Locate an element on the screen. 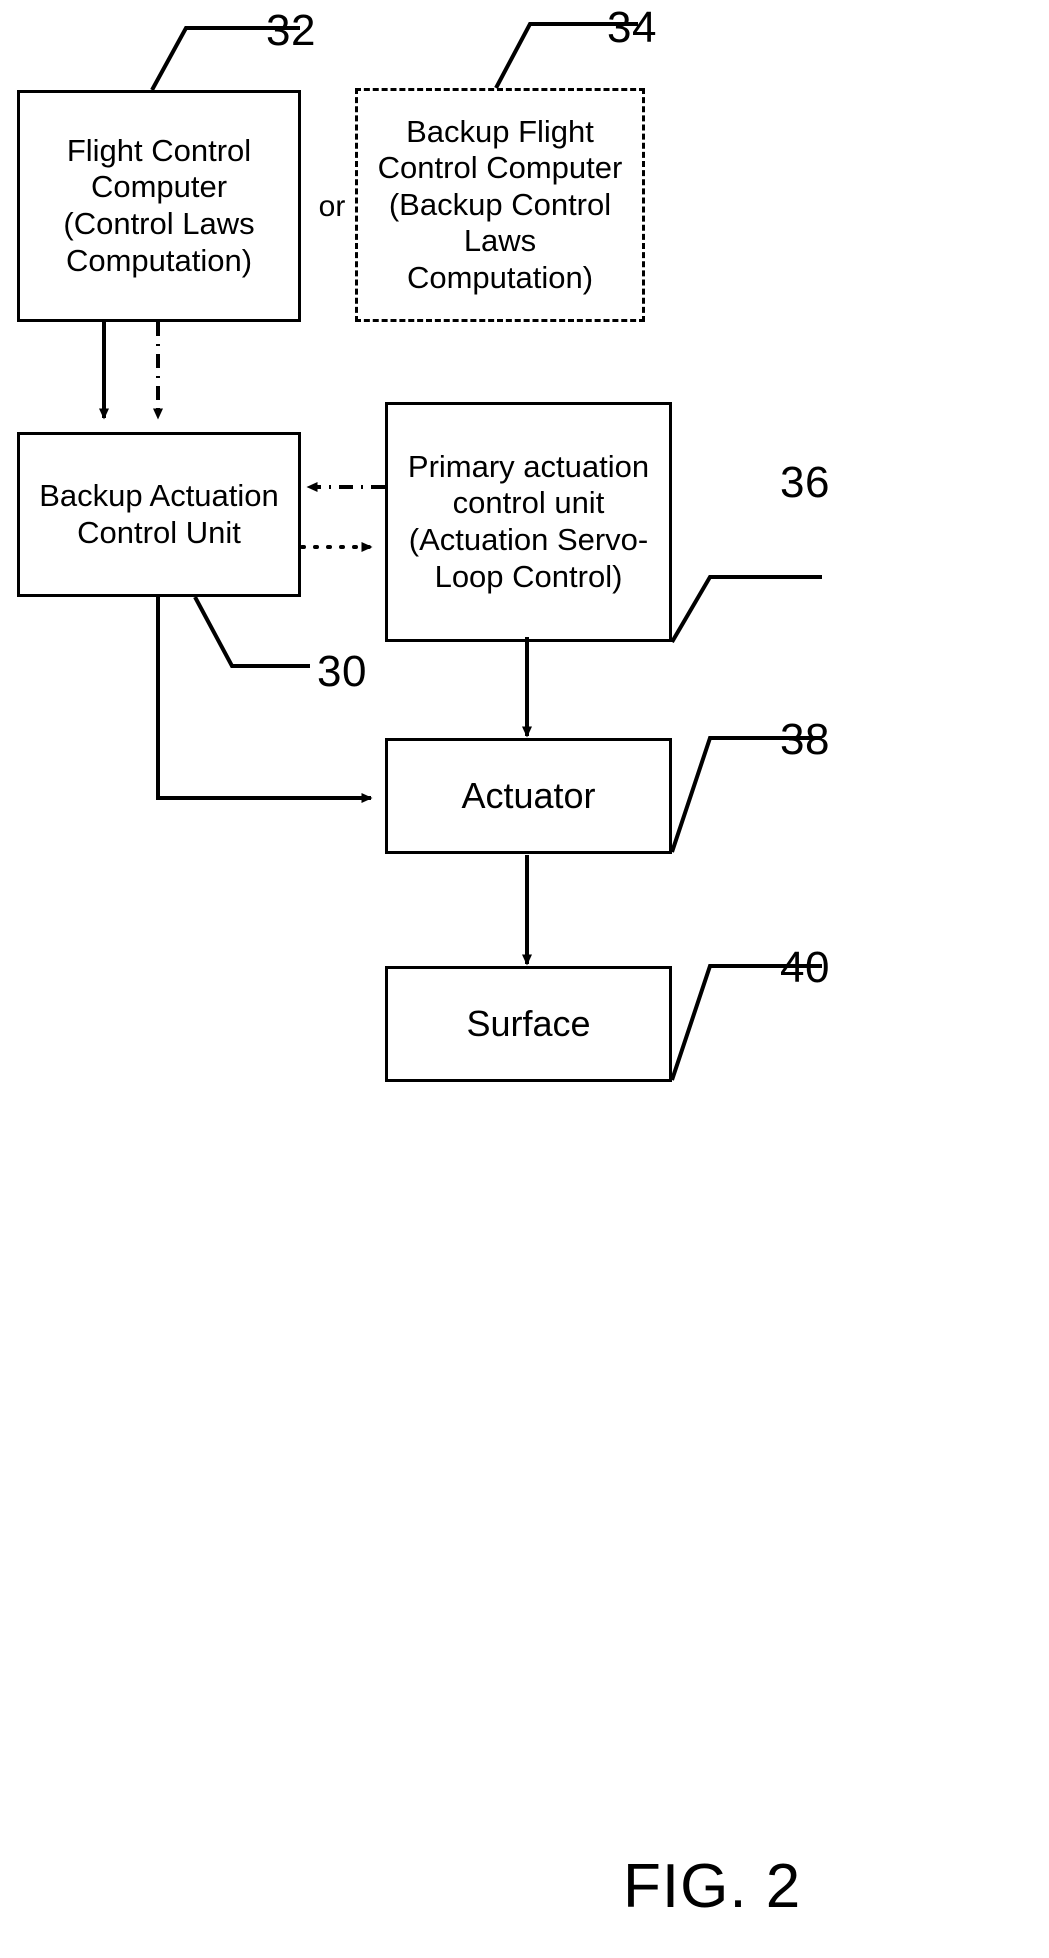  reference-numeral-34: 34 is located at coordinates (632, 27).